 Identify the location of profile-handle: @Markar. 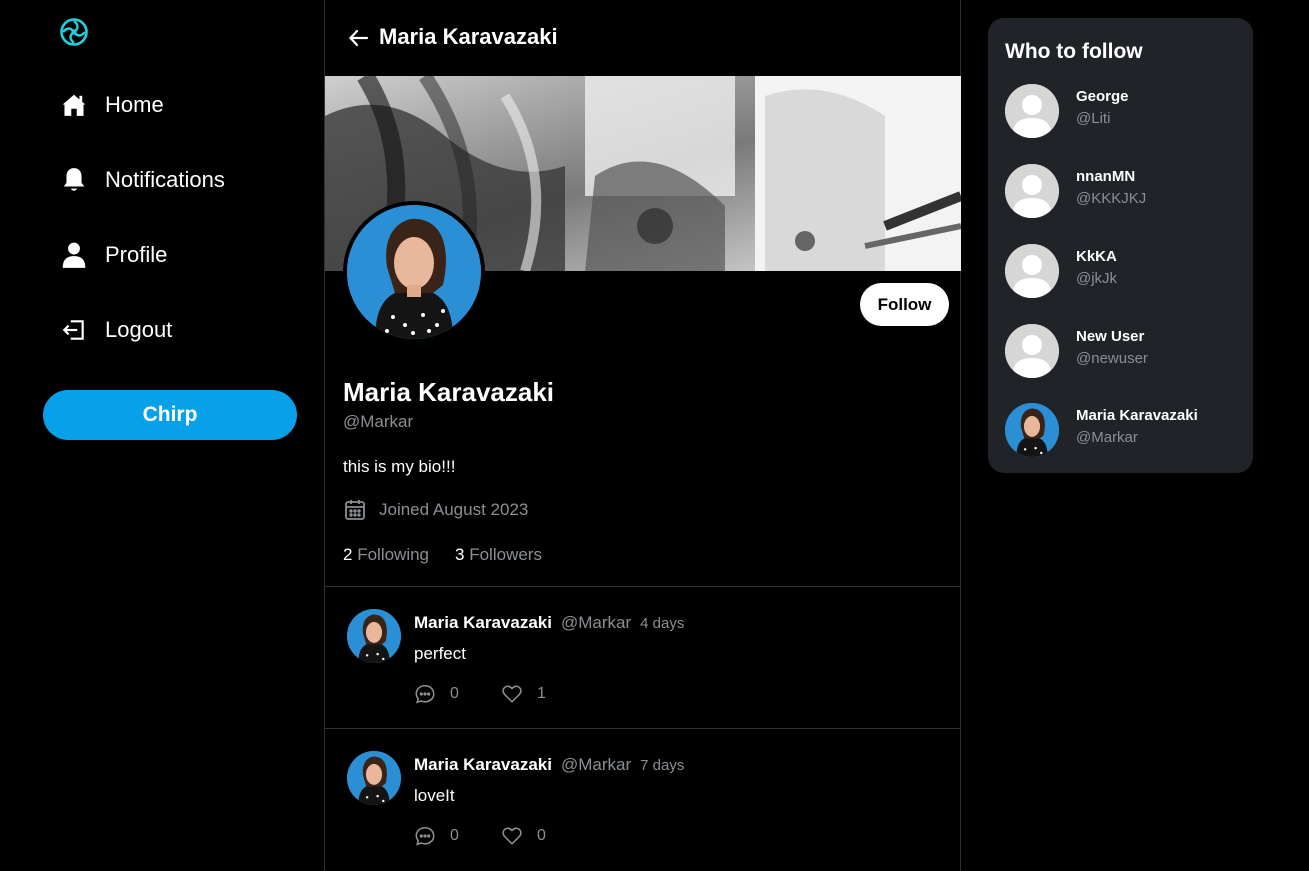
(378, 421).